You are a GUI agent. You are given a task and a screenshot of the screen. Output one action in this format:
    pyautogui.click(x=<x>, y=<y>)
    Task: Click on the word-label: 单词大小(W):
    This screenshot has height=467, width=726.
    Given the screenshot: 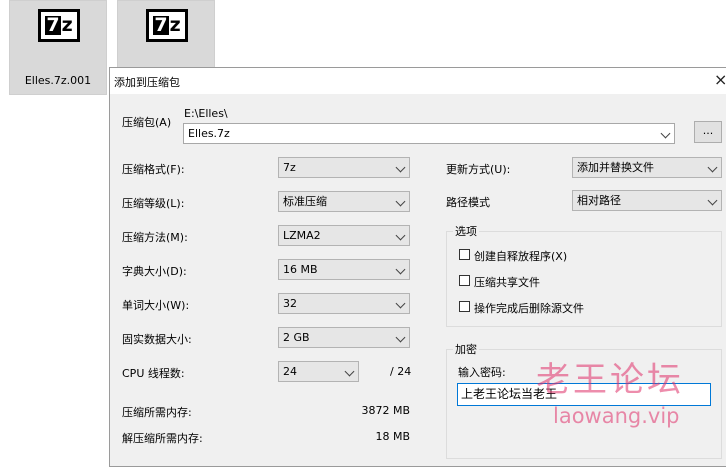 What is the action you would take?
    pyautogui.click(x=156, y=305)
    